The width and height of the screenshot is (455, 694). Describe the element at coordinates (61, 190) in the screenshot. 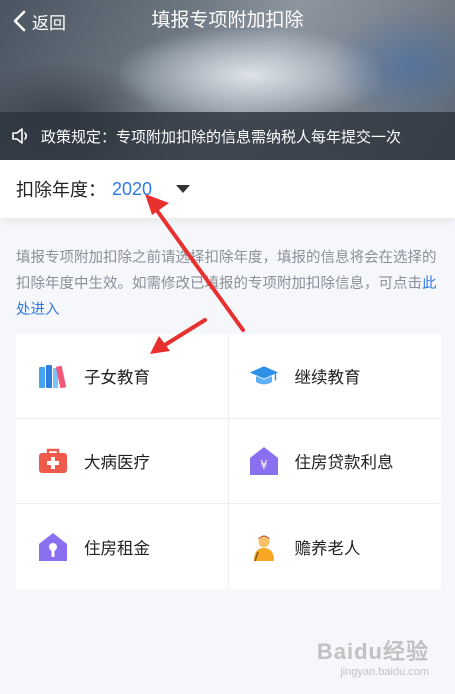

I see `year-label: 扣除年度：` at that location.